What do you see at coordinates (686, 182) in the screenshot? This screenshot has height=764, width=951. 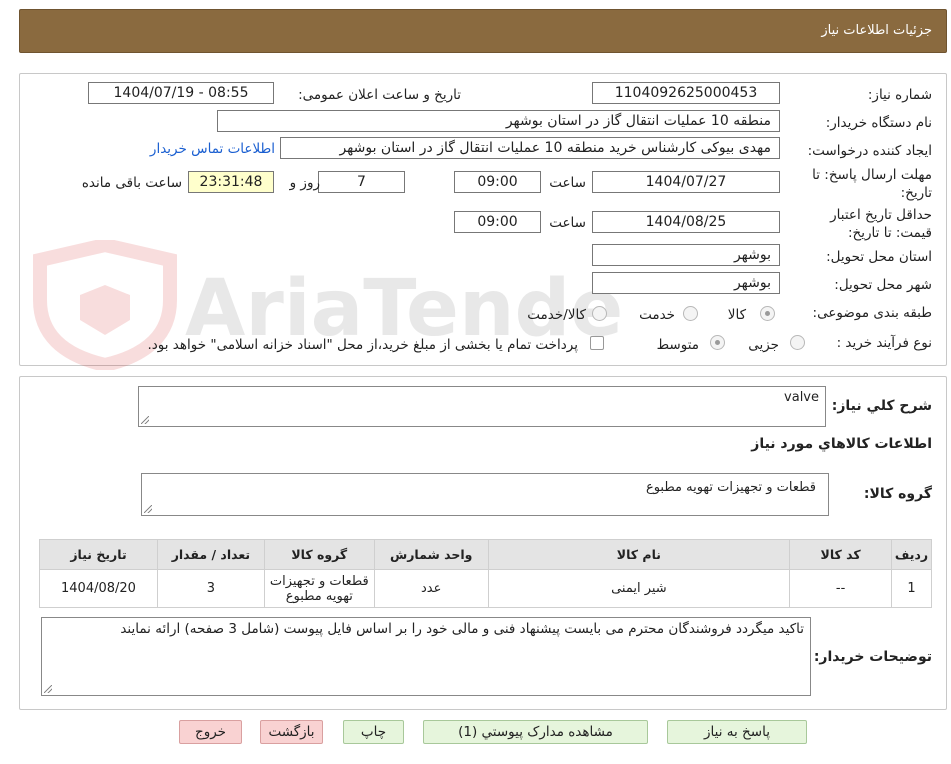 I see `deadline-date-field: 1404/07/27` at bounding box center [686, 182].